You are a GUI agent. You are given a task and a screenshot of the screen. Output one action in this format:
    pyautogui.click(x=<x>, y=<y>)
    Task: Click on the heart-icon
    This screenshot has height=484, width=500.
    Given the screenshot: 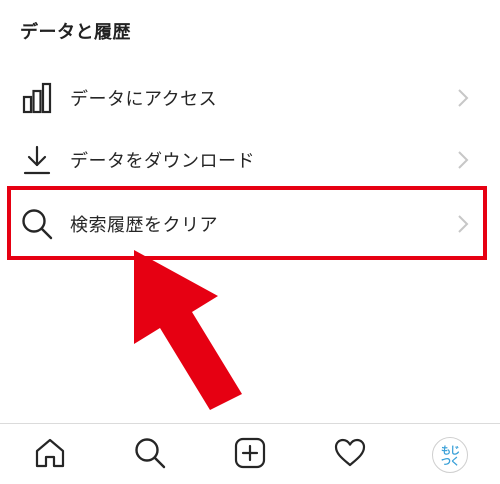 What is the action you would take?
    pyautogui.click(x=350, y=455)
    